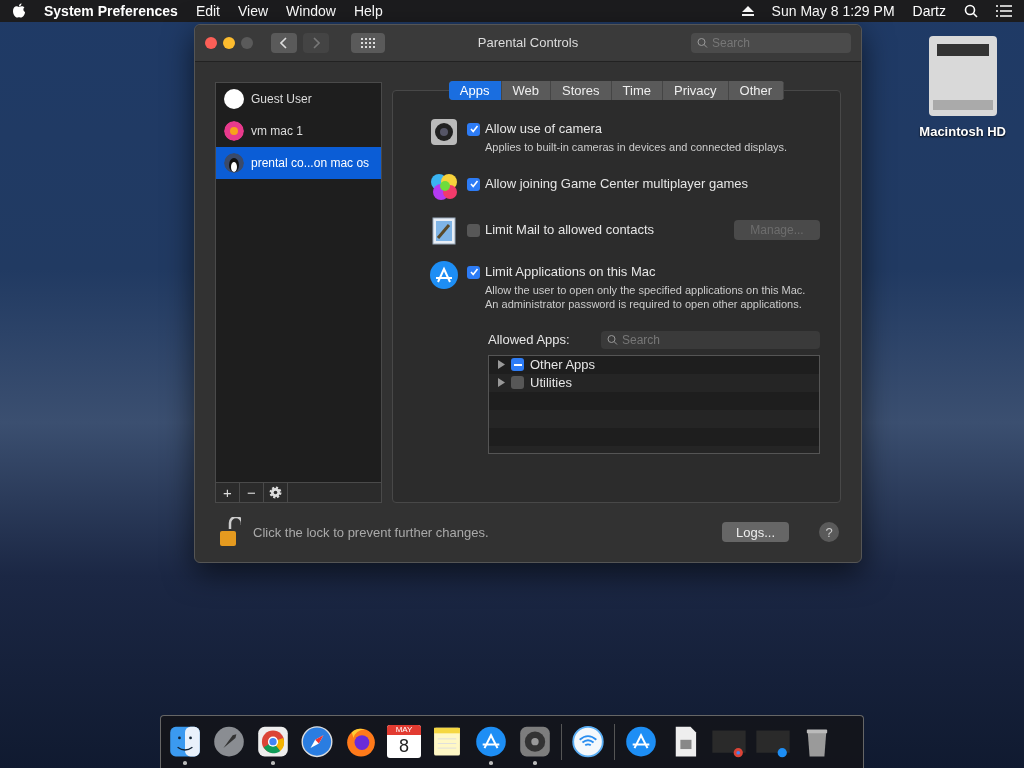  I want to click on camera-icon, so click(444, 131).